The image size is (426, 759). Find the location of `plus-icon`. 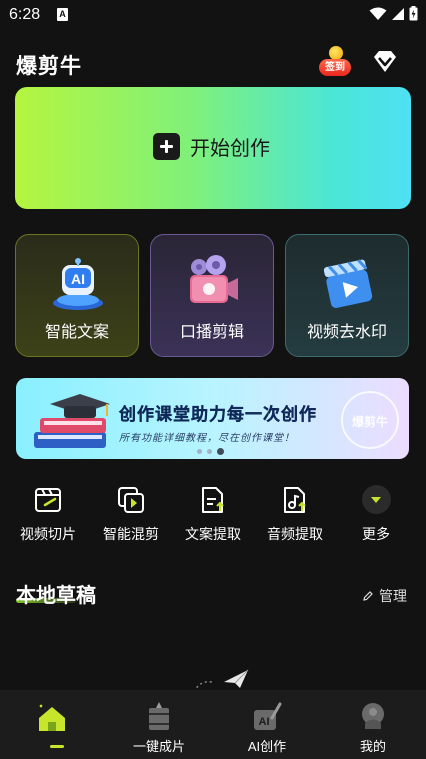

plus-icon is located at coordinates (166, 146).